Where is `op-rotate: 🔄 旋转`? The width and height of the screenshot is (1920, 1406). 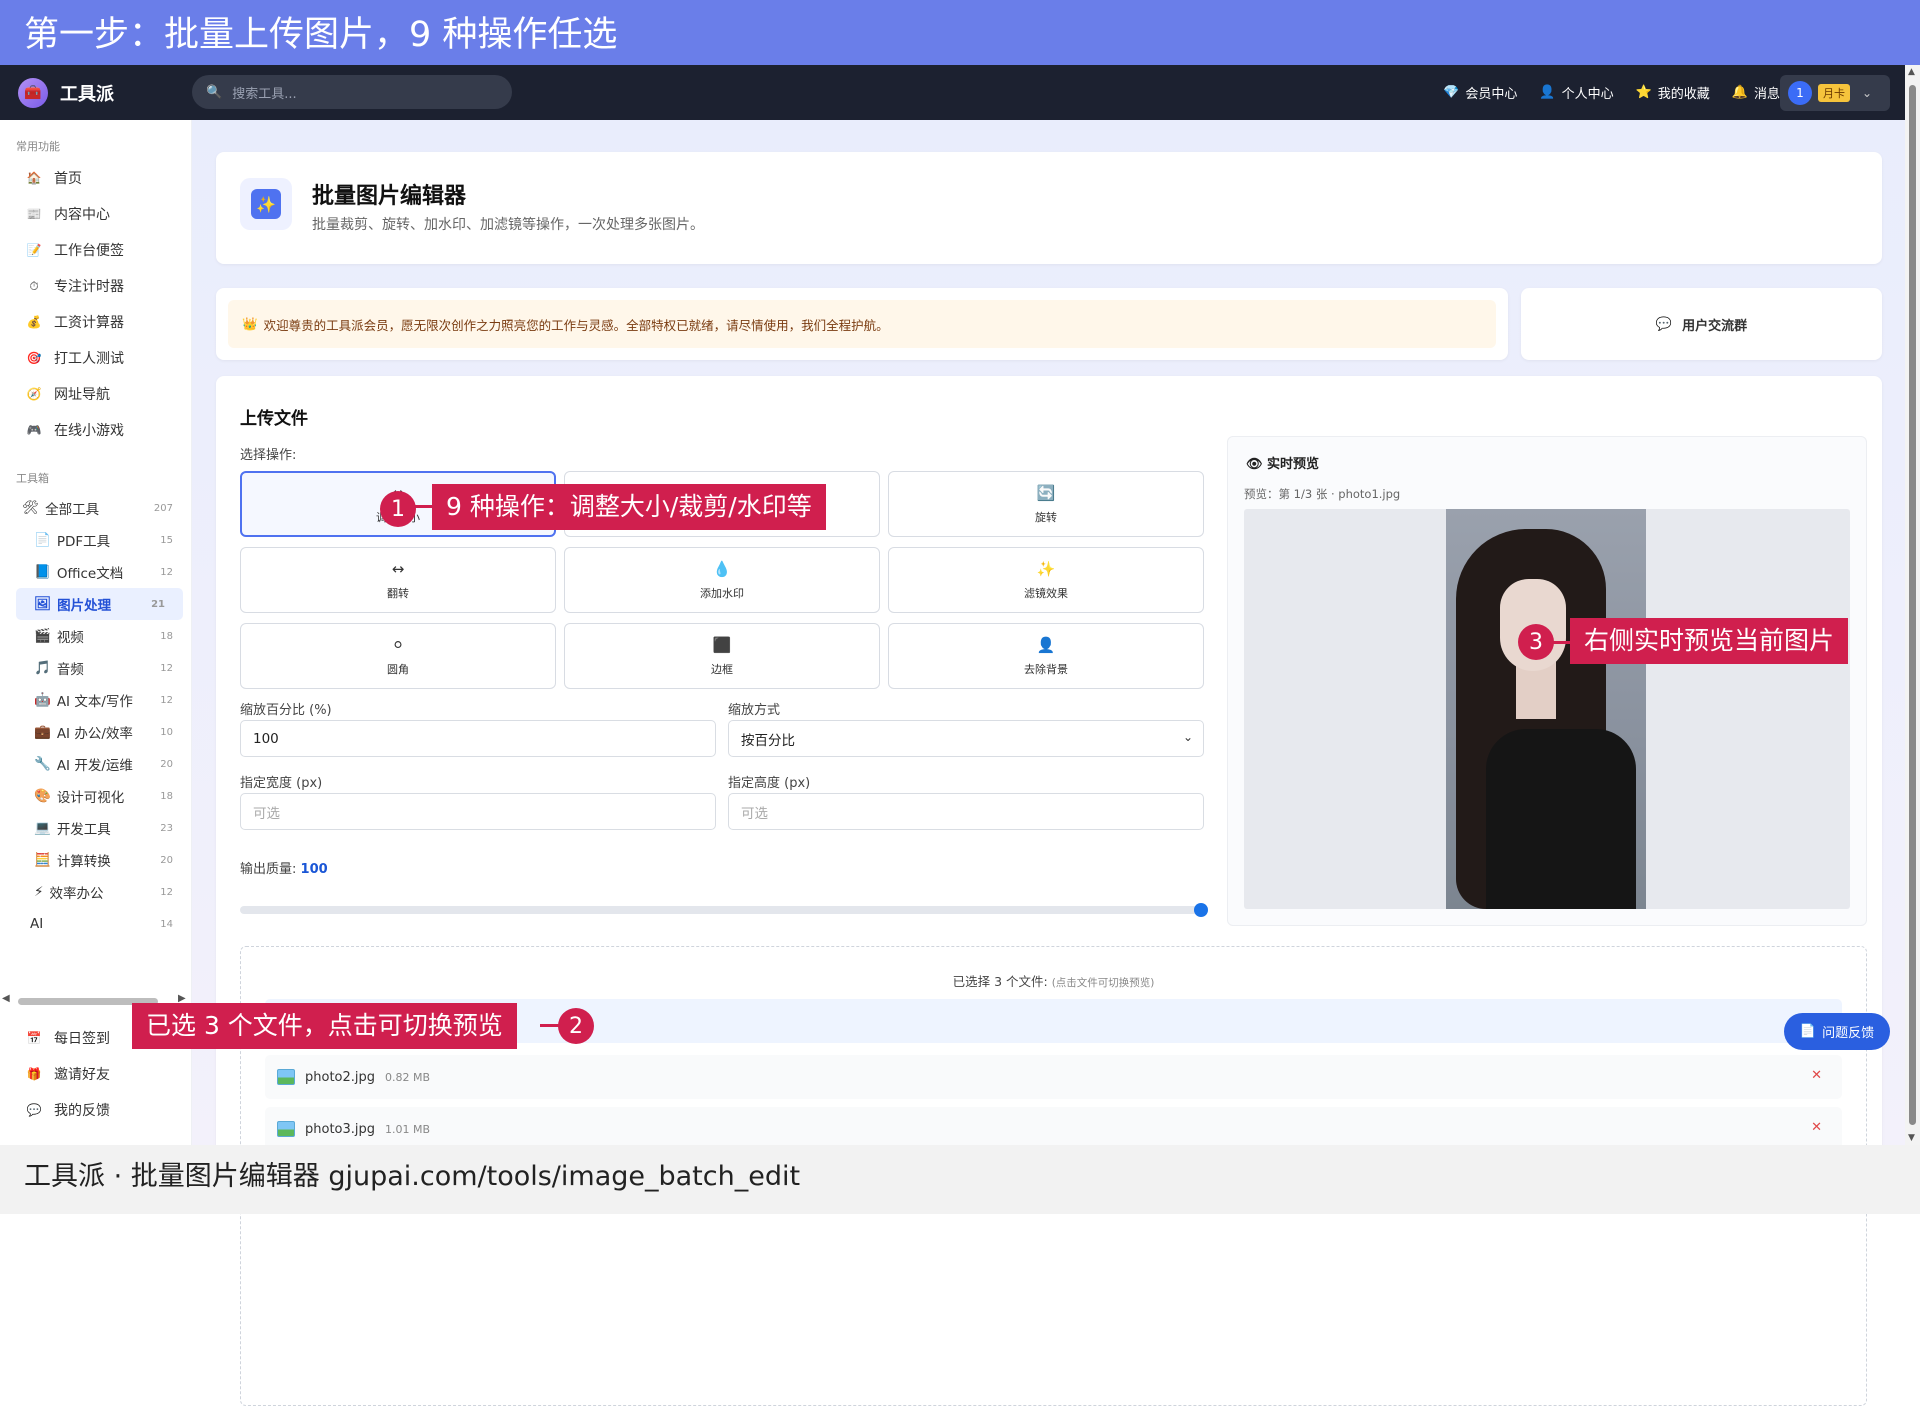
op-rotate: 🔄 旋转 is located at coordinates (1046, 504).